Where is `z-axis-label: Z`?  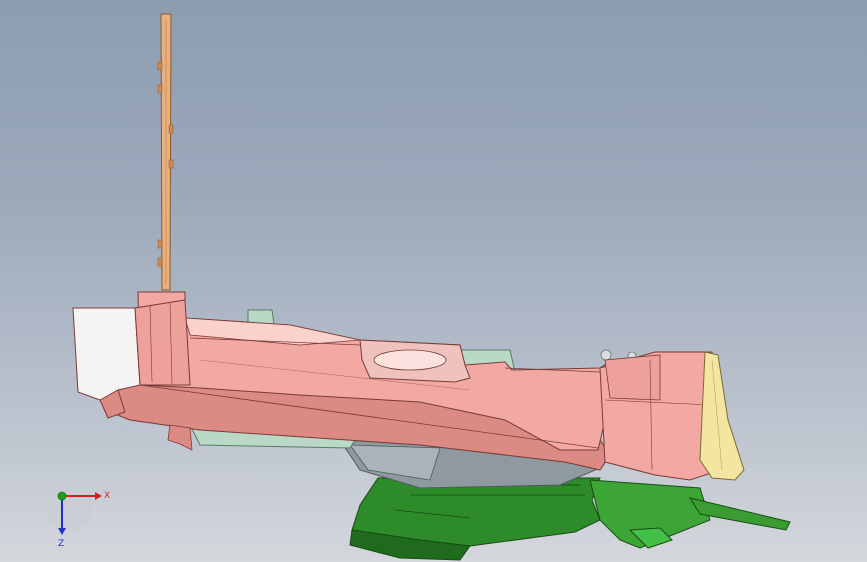 z-axis-label: Z is located at coordinates (61, 544).